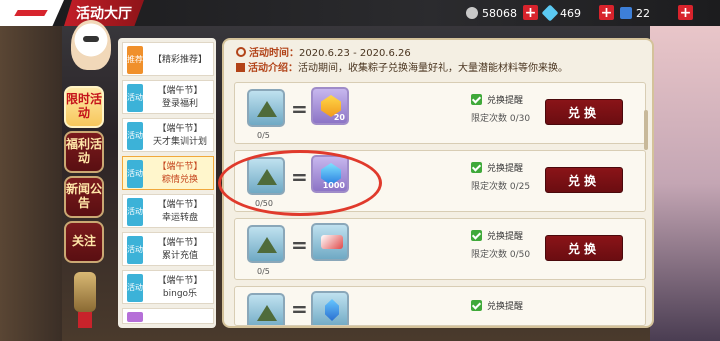  I want to click on scrollbar, so click(646, 130).